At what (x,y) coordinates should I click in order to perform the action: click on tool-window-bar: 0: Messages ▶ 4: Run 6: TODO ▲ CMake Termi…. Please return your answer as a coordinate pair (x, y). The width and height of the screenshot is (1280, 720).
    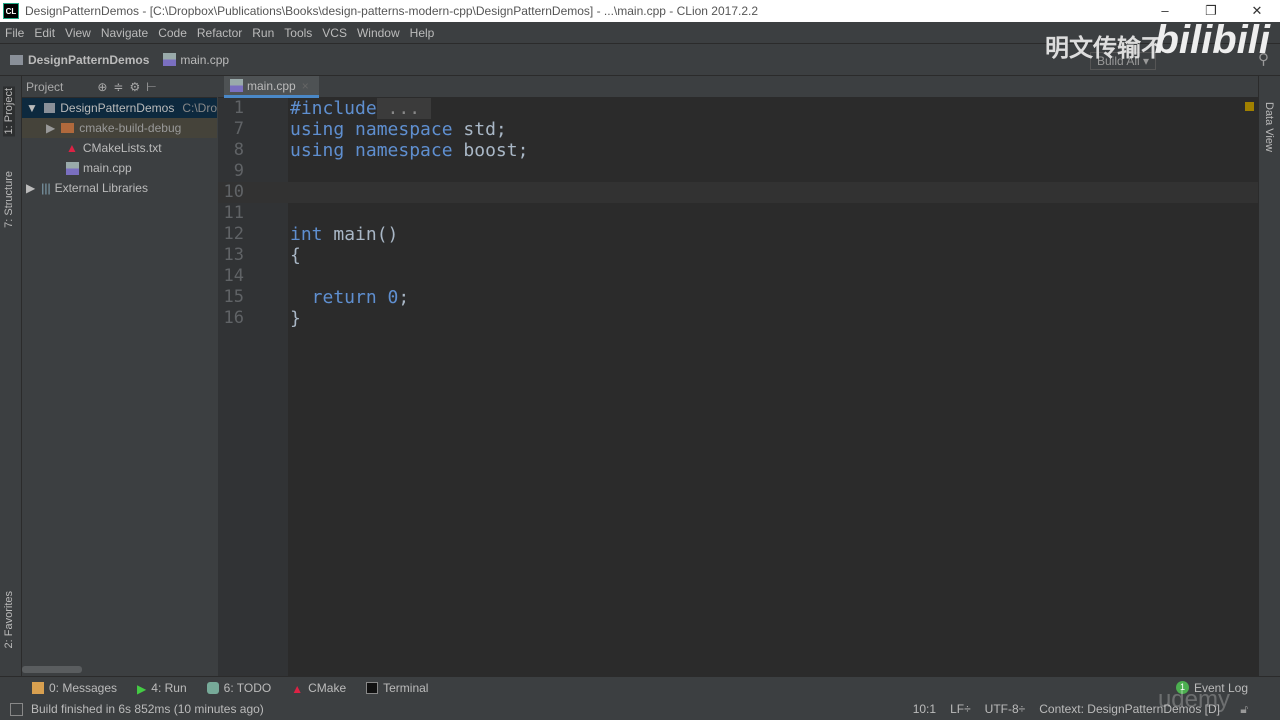
    Looking at the image, I should click on (640, 687).